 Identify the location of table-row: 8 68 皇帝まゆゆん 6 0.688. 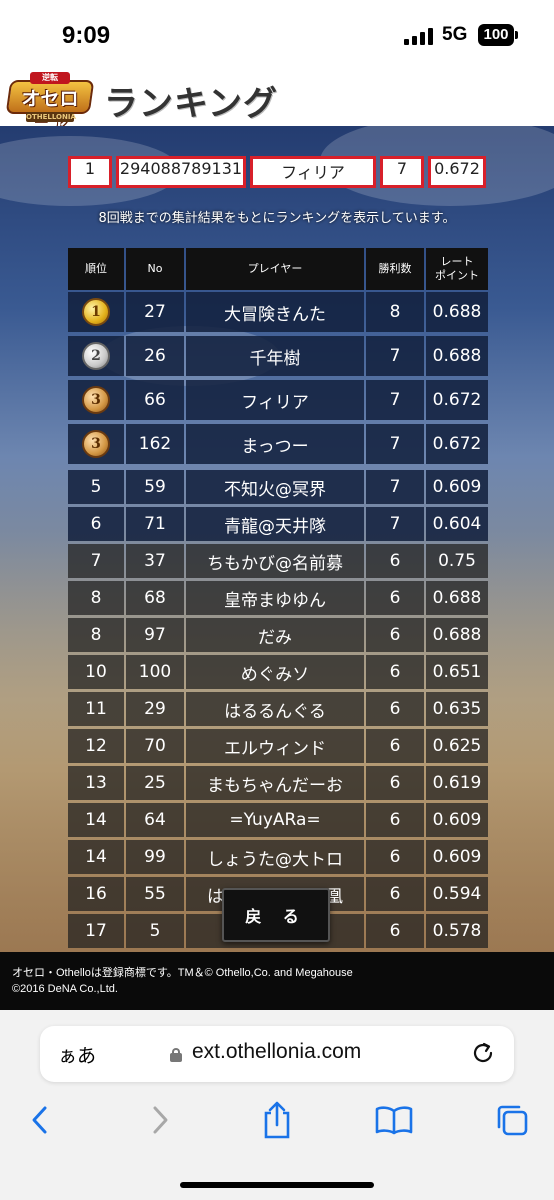
(278, 598).